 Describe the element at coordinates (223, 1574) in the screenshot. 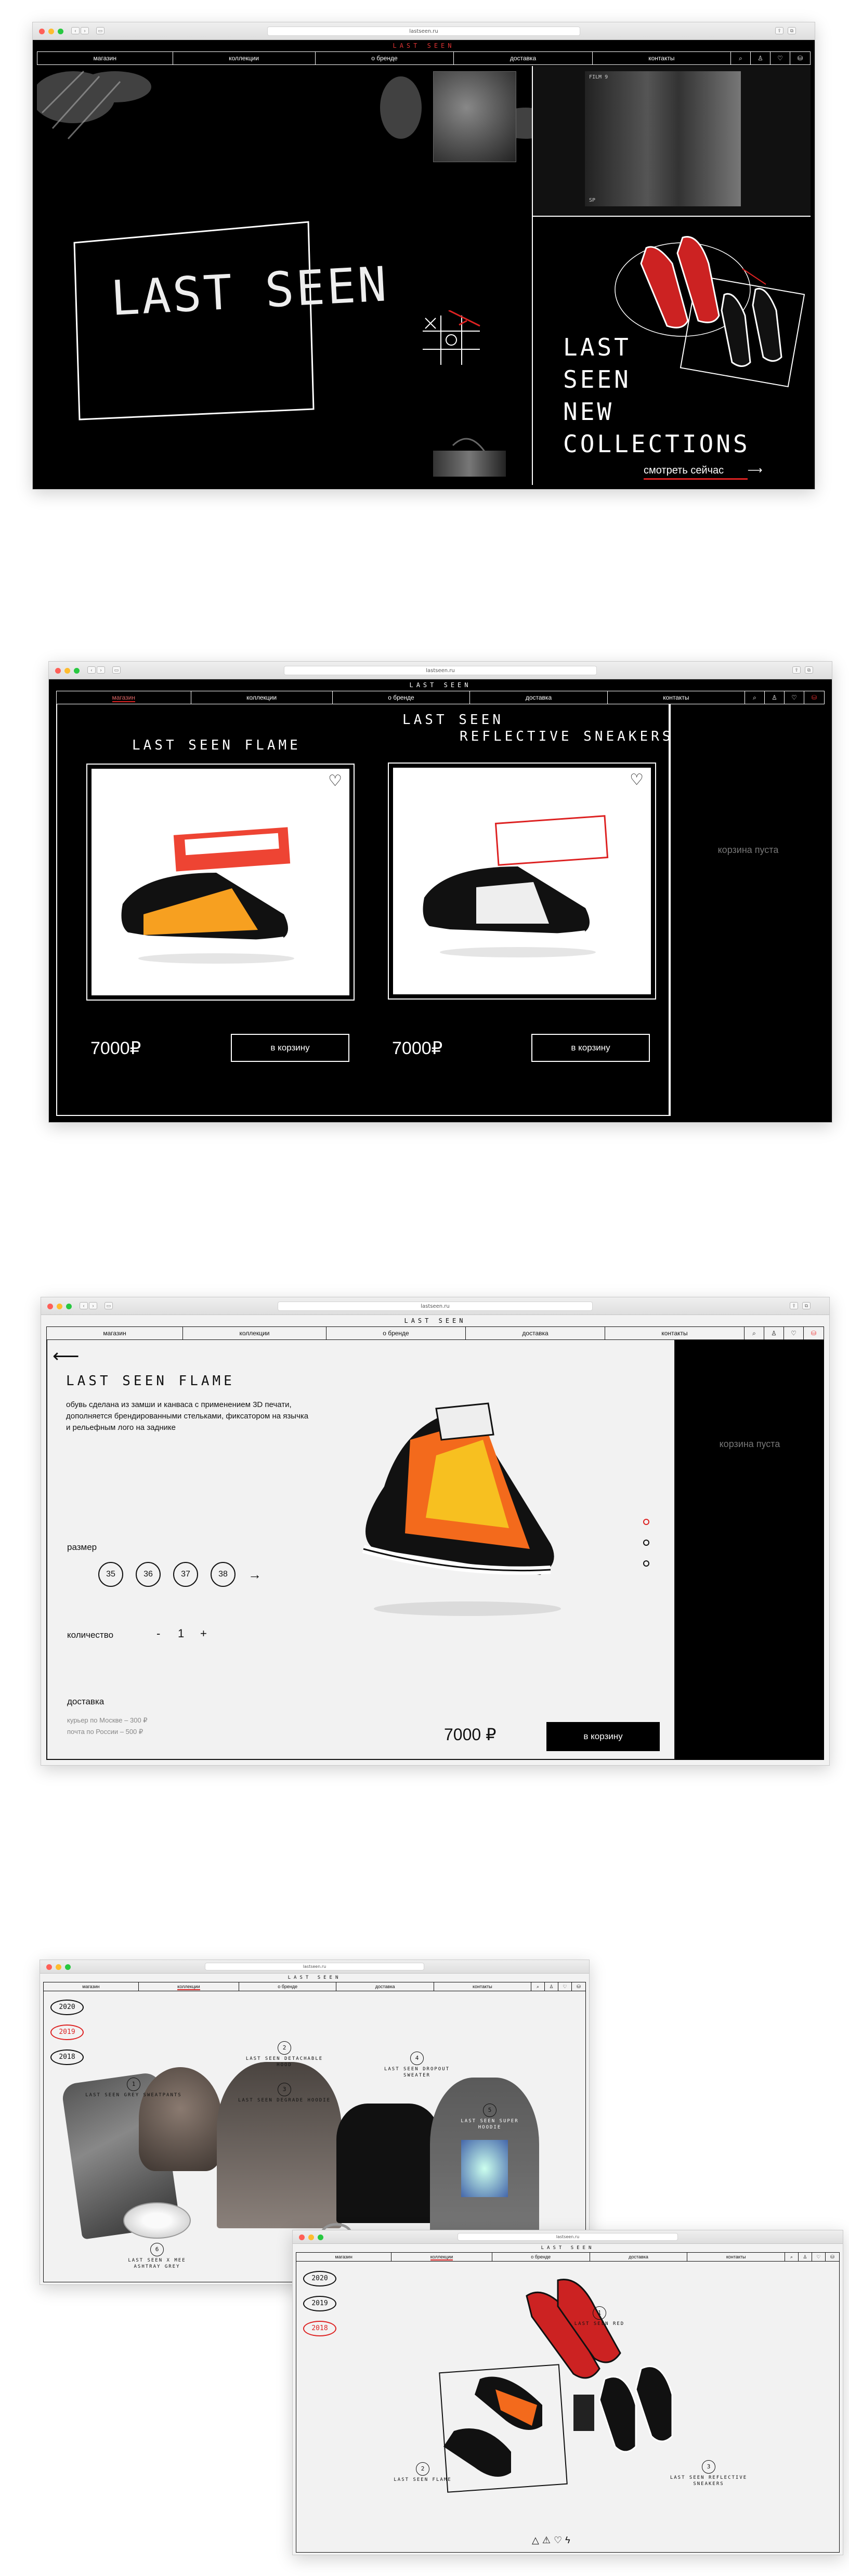

I see `size-option: 38` at that location.